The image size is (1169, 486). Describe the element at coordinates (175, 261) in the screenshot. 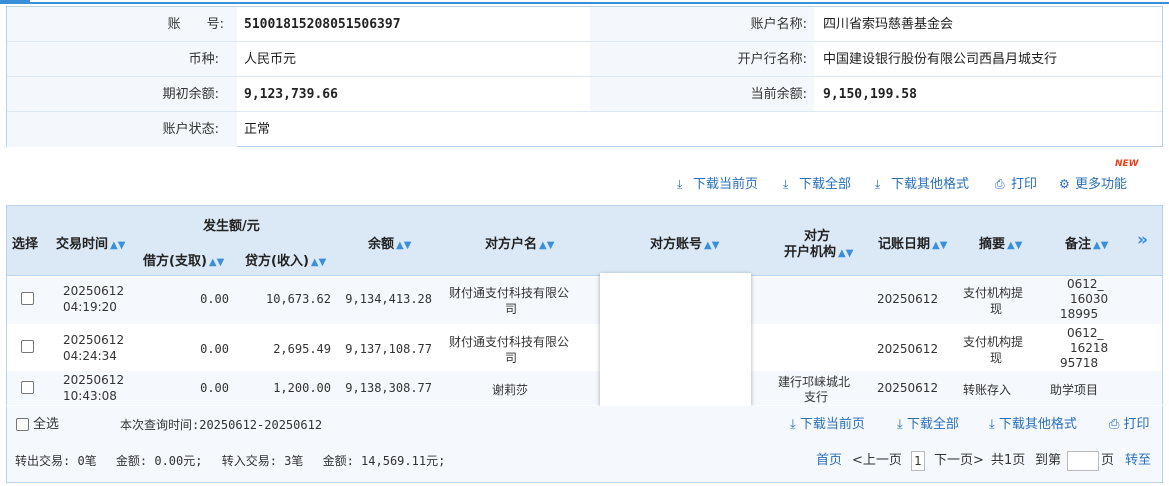

I see `col-debit-label: 借方(支取)` at that location.